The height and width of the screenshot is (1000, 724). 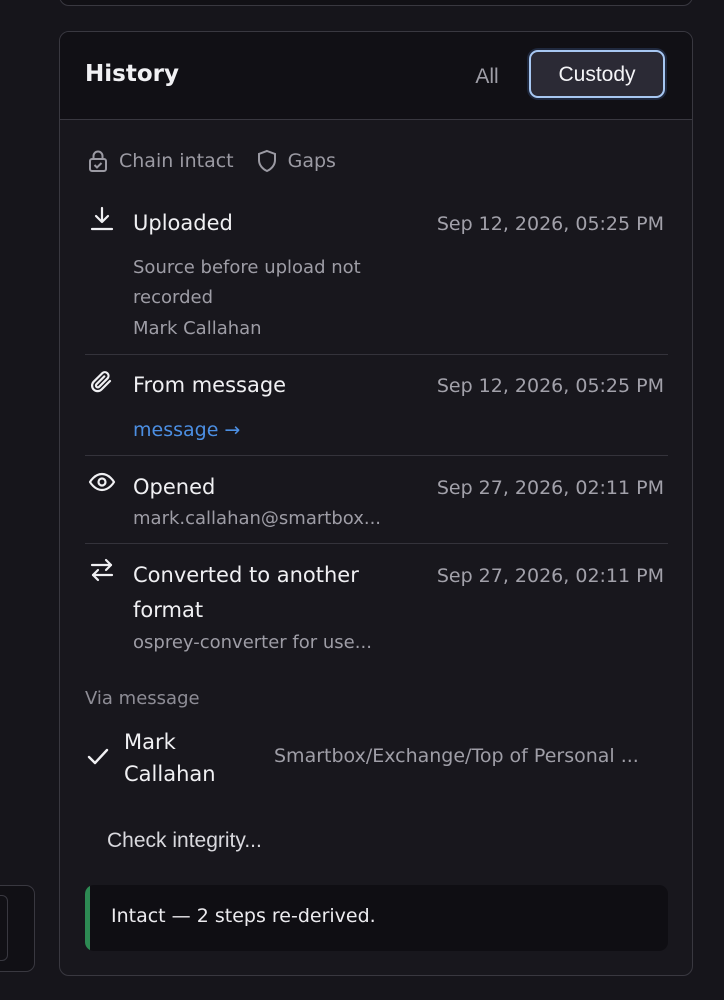 What do you see at coordinates (376, 76) in the screenshot?
I see `panel-header: History All Custody` at bounding box center [376, 76].